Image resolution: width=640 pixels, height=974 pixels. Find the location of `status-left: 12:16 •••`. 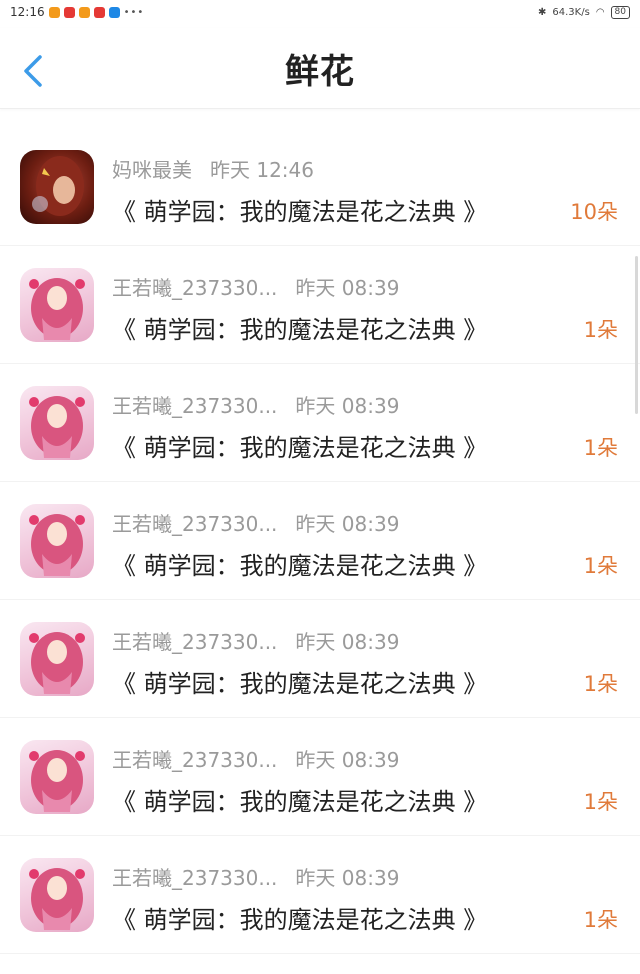

status-left: 12:16 ••• is located at coordinates (77, 12).